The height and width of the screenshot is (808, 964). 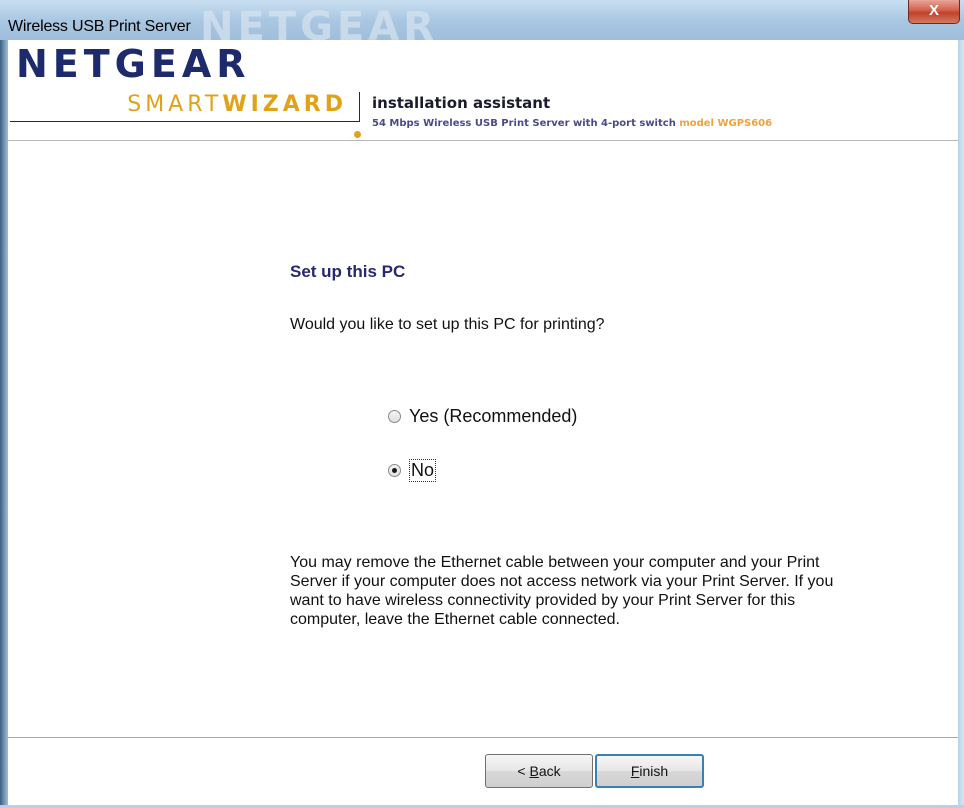 I want to click on option-no-label: No, so click(x=423, y=470).